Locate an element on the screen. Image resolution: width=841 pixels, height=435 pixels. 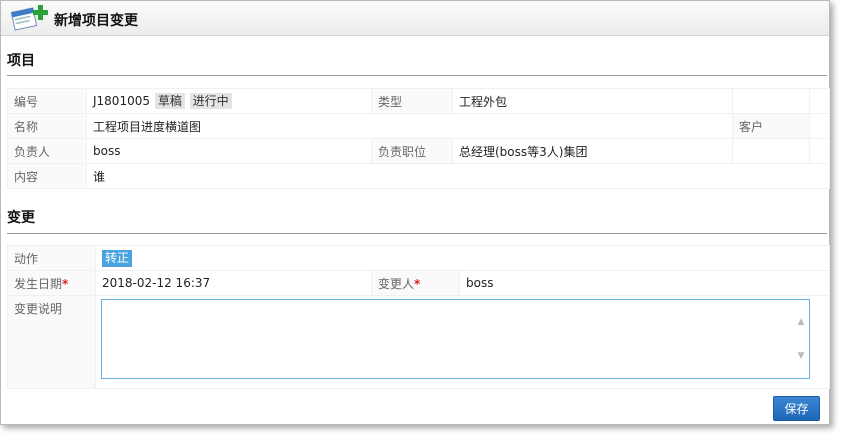
change-section-heading: 变更 is located at coordinates (21, 218).